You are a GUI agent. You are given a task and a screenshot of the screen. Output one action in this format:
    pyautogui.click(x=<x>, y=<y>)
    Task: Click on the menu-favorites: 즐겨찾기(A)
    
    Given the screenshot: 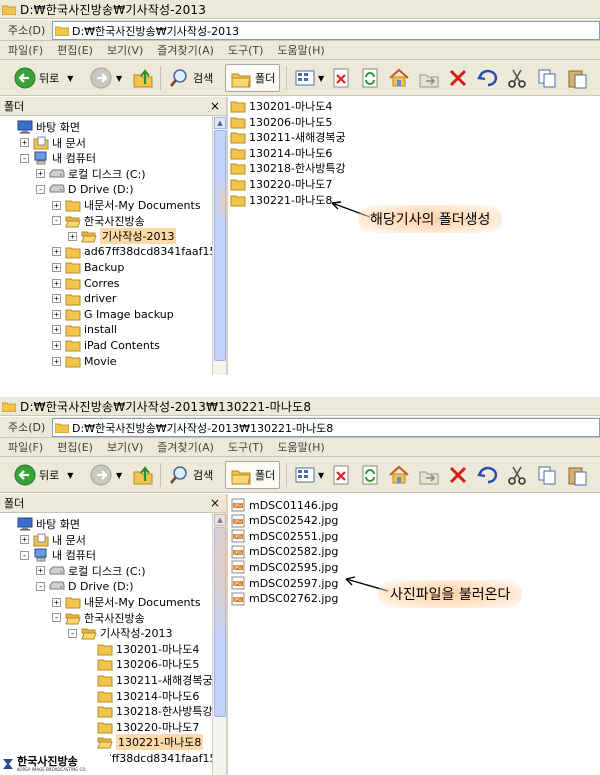 What is the action you would take?
    pyautogui.click(x=185, y=447)
    